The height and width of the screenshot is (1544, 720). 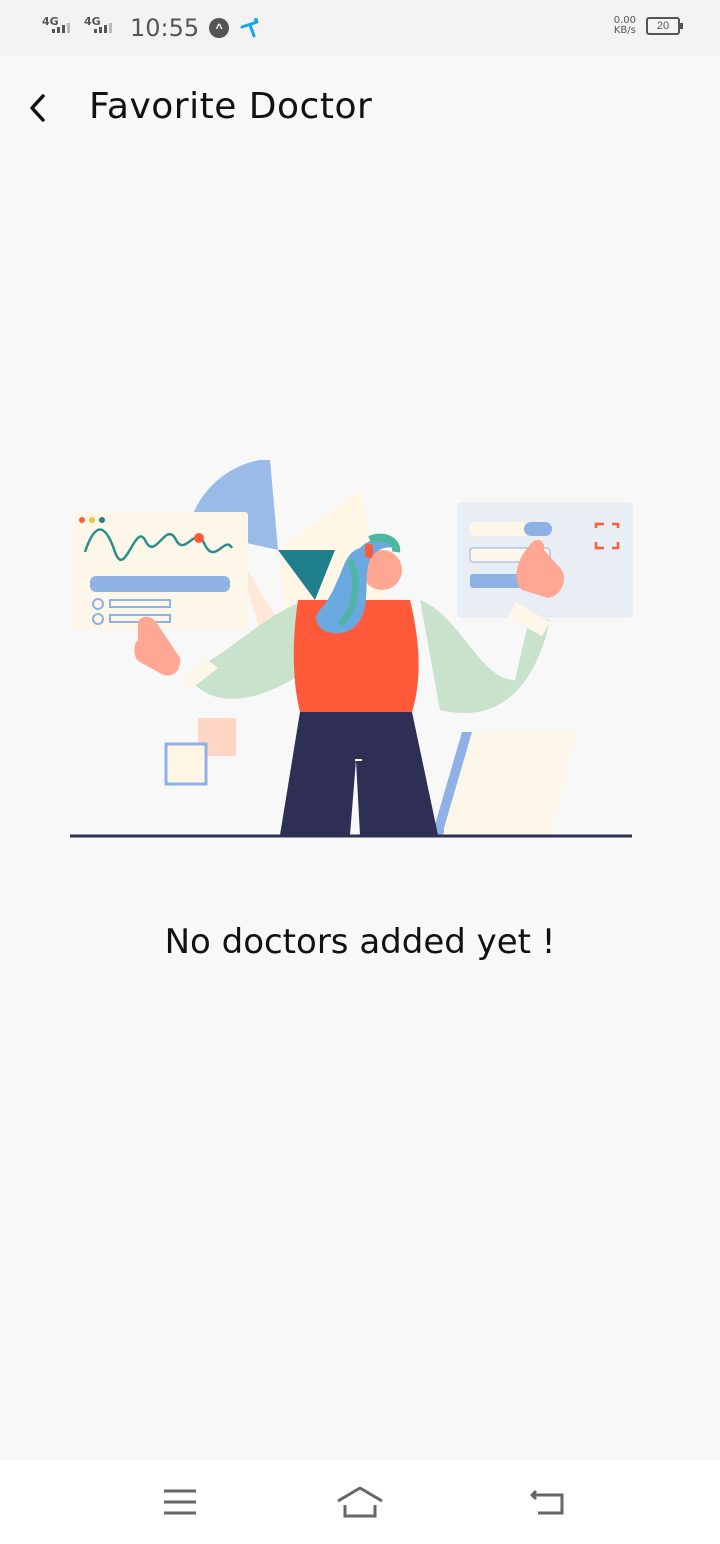 What do you see at coordinates (231, 106) in the screenshot?
I see `page-title: Favorite Doctor` at bounding box center [231, 106].